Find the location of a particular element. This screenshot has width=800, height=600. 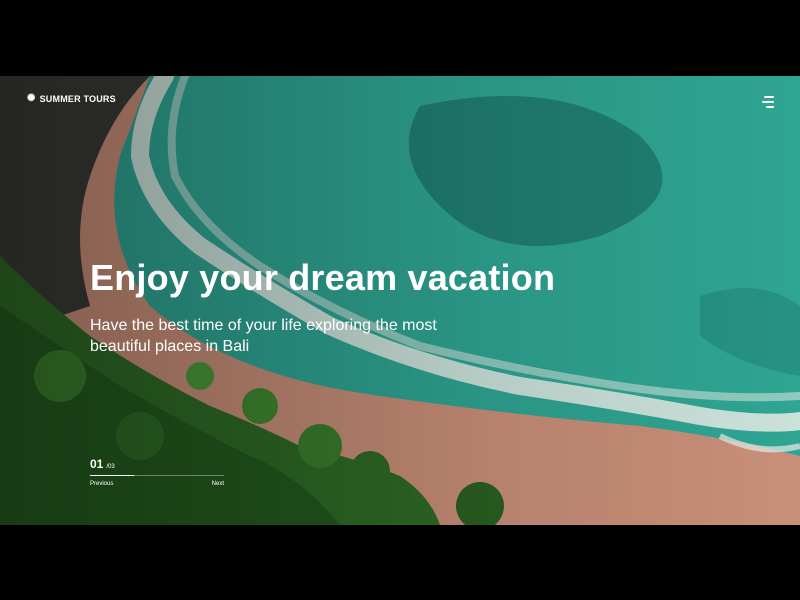

brand-name: SUMMER TOURS is located at coordinates (77, 99).